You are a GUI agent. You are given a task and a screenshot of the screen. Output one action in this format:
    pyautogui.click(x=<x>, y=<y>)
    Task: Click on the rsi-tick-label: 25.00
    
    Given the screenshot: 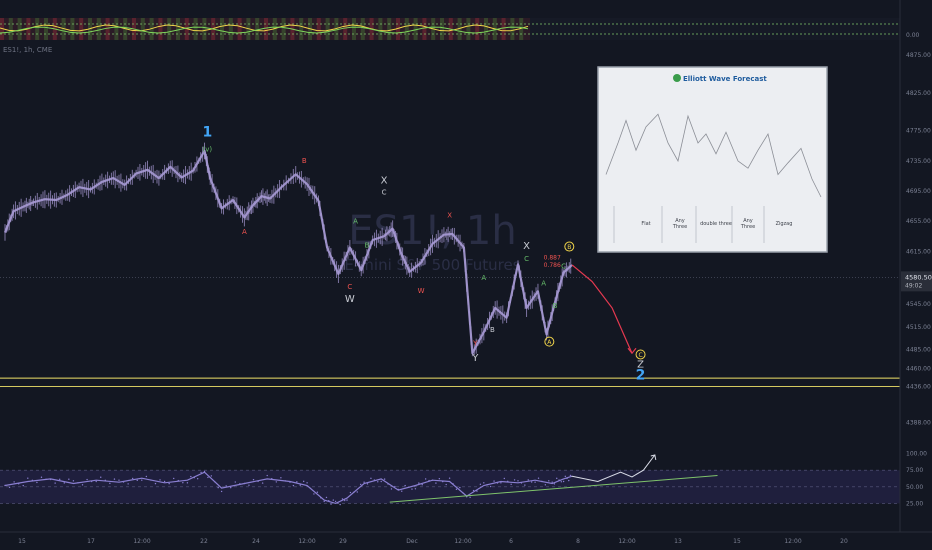 What is the action you would take?
    pyautogui.click(x=914, y=503)
    